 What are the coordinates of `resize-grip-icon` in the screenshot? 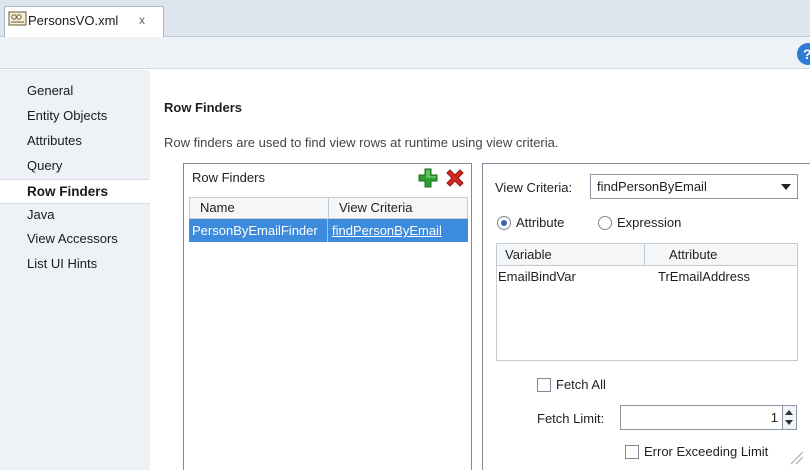 It's located at (794, 455).